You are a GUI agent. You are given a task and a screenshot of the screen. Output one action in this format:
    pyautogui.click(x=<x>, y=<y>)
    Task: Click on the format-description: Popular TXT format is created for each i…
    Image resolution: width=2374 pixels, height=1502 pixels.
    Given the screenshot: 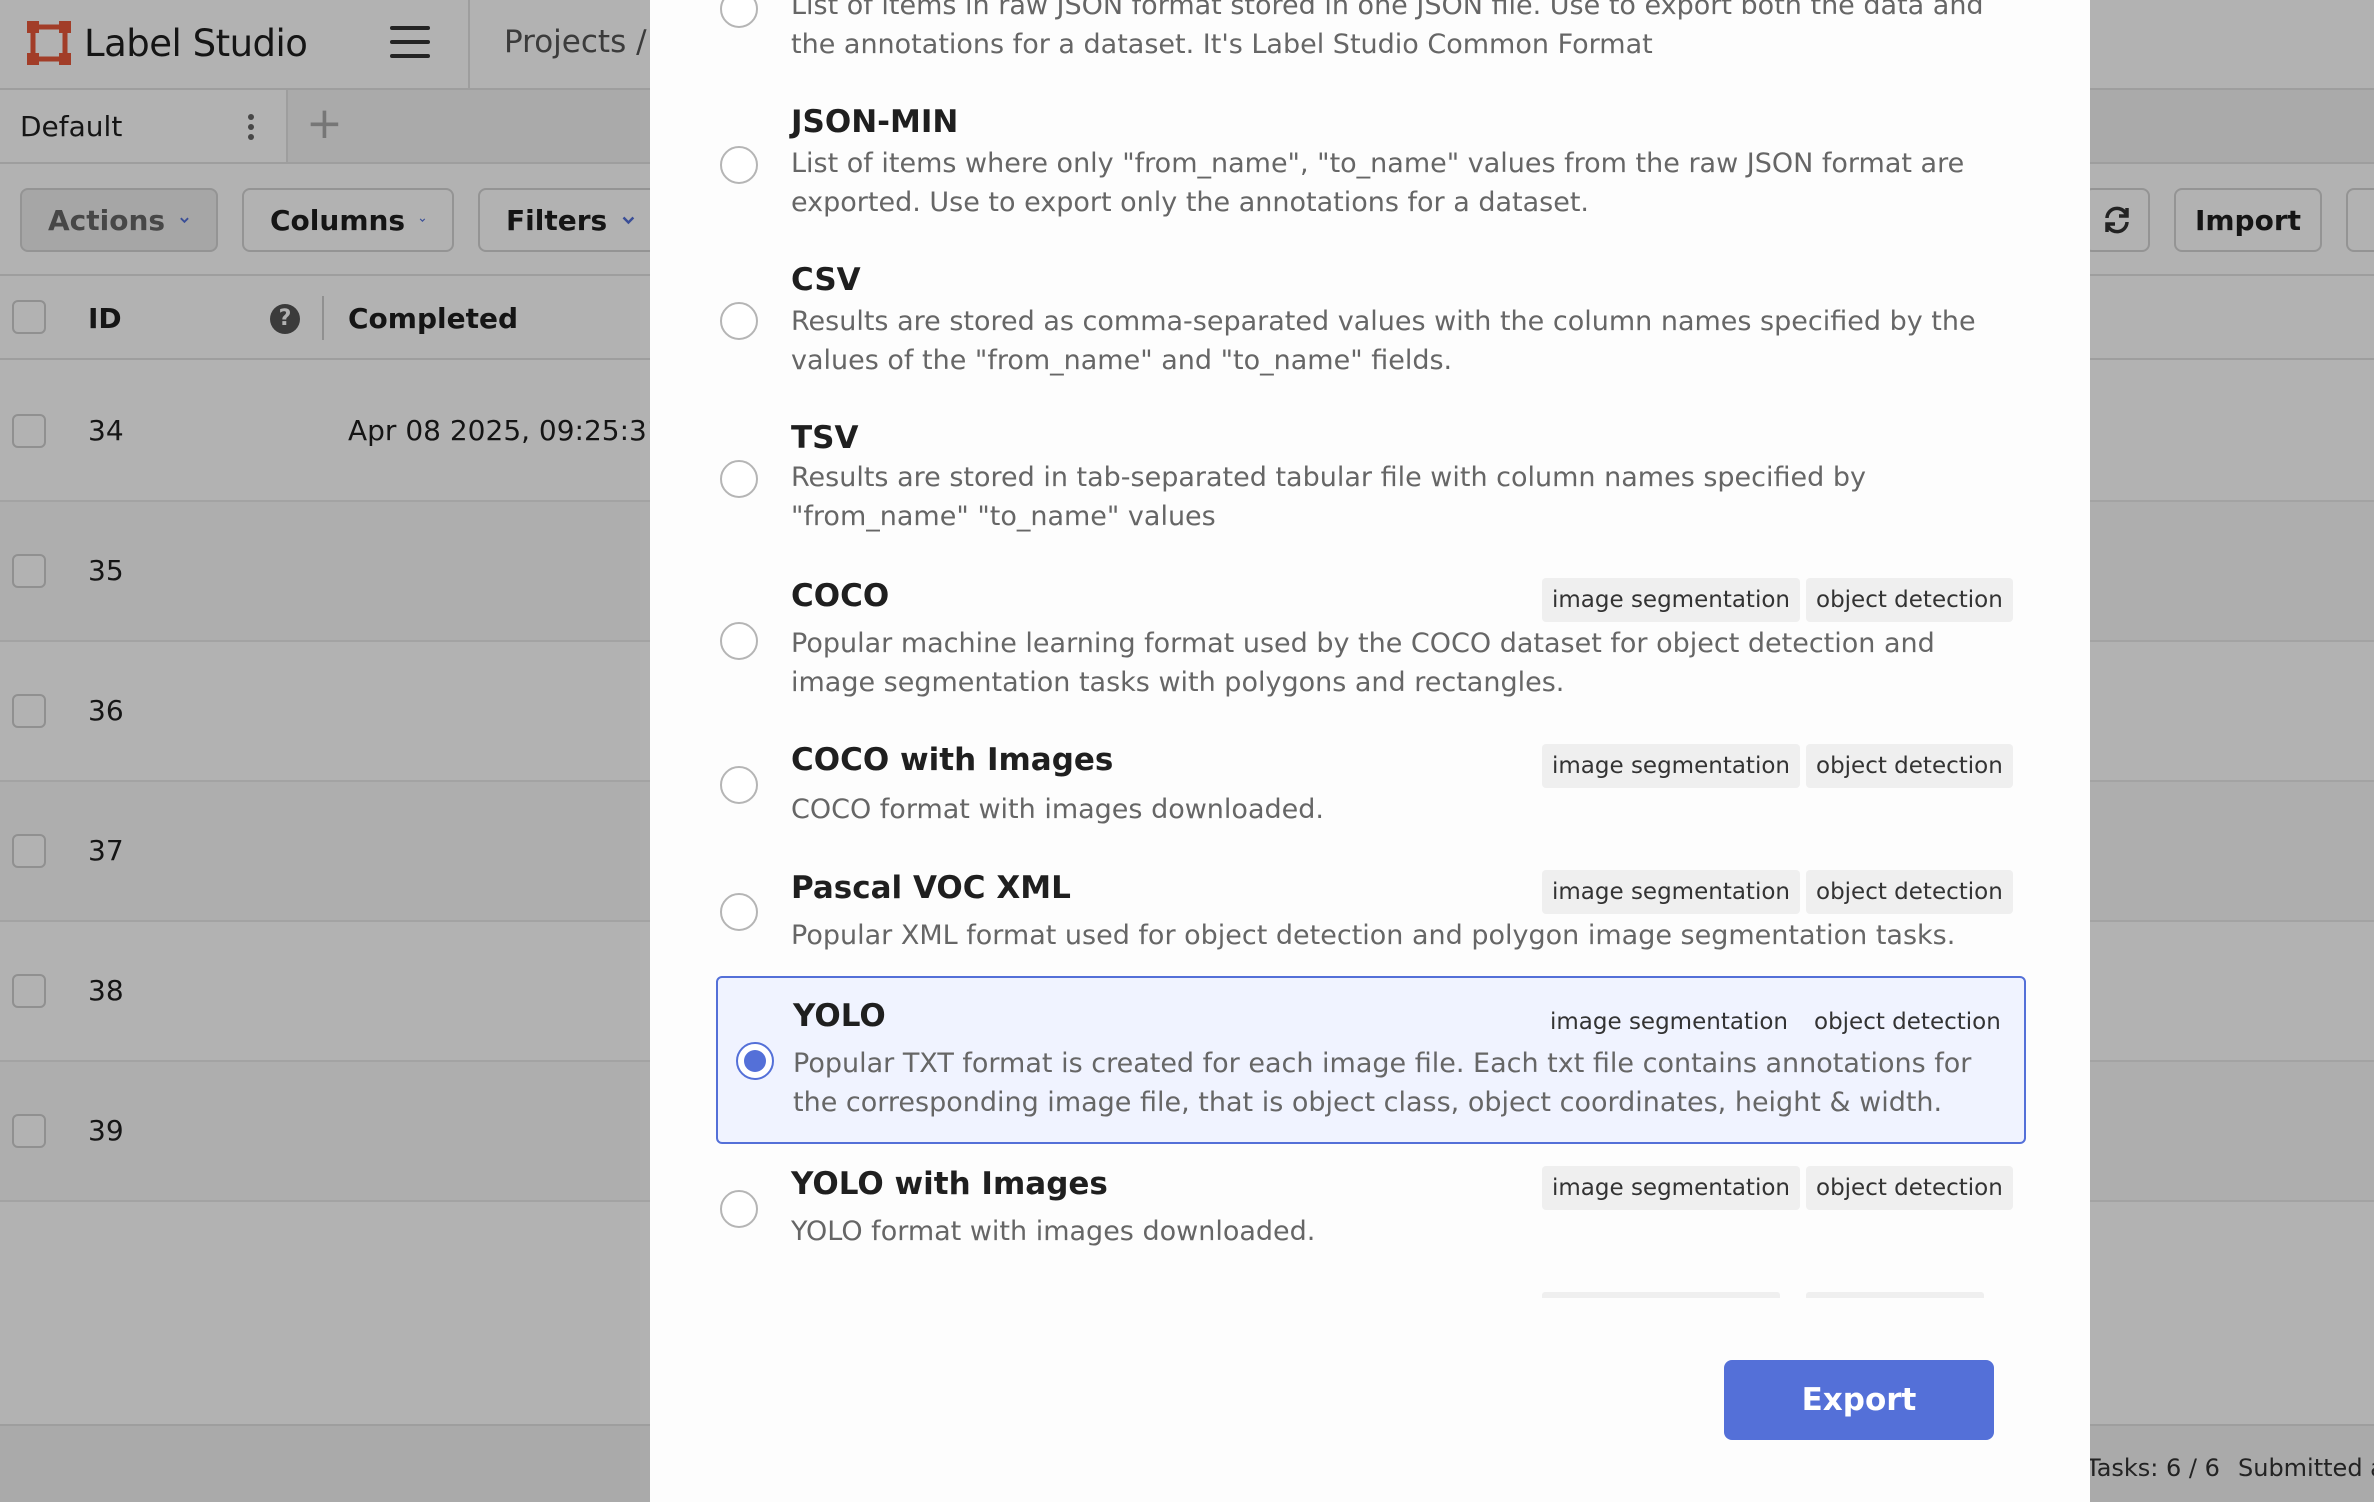 What is the action you would take?
    pyautogui.click(x=1382, y=1083)
    